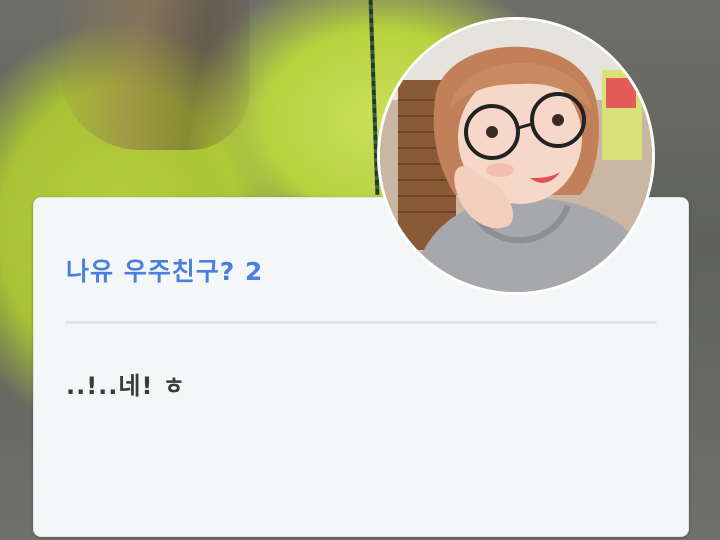  Describe the element at coordinates (361, 322) in the screenshot. I see `title-divider` at that location.